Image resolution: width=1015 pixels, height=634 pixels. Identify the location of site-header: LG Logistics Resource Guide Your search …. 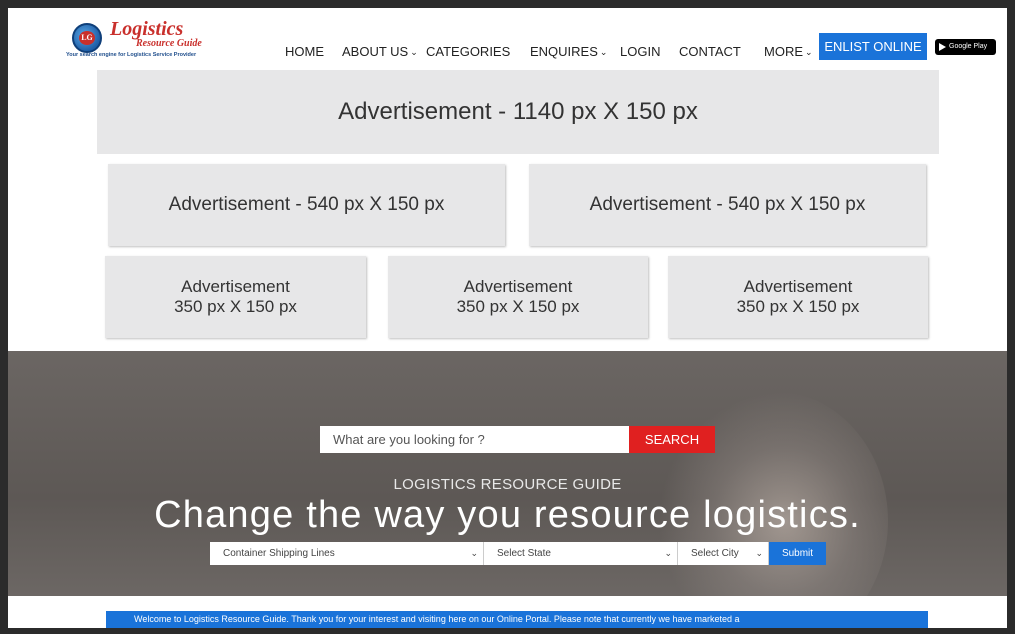
(507, 38).